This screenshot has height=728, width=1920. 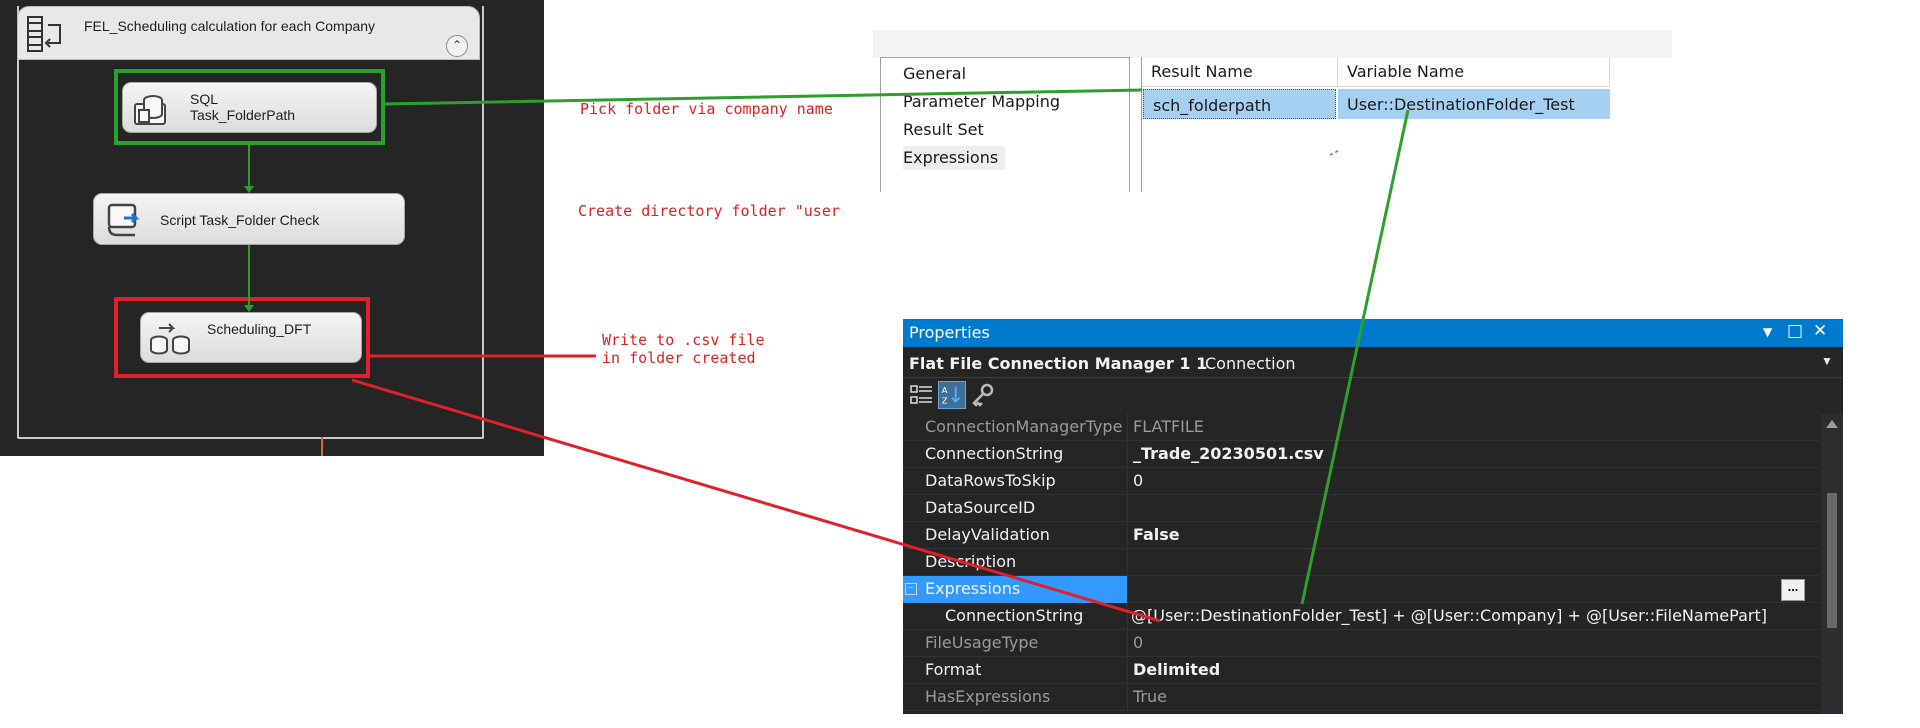 I want to click on property-row: DataSourceID, so click(x=1361, y=508).